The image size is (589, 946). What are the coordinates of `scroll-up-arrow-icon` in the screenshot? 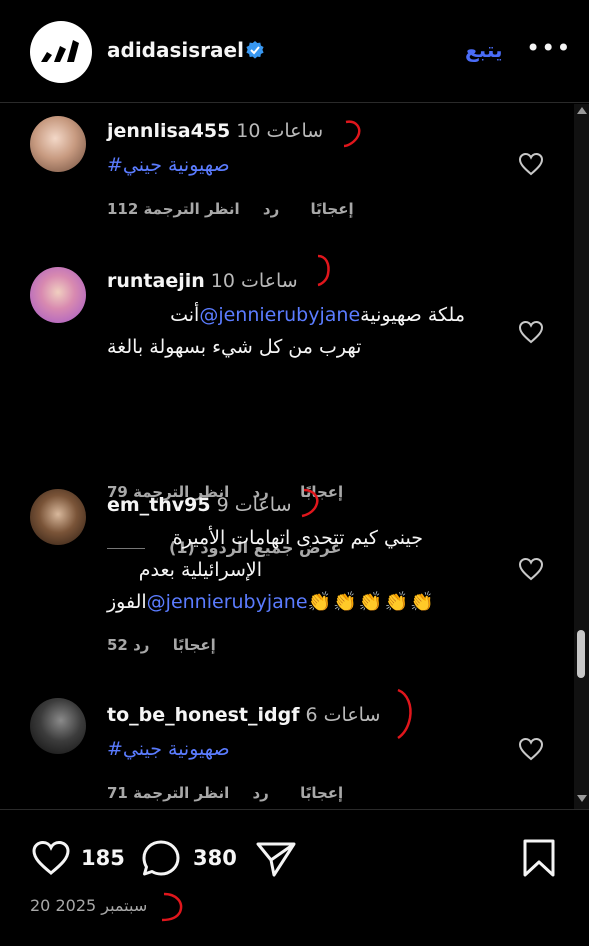 It's located at (582, 110).